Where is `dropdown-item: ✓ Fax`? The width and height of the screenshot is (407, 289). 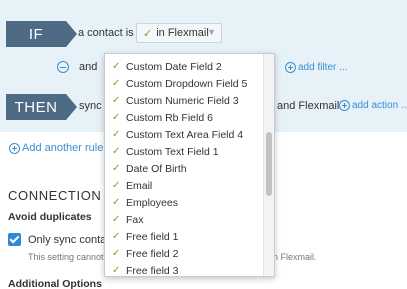
dropdown-item: ✓ Fax is located at coordinates (185, 219).